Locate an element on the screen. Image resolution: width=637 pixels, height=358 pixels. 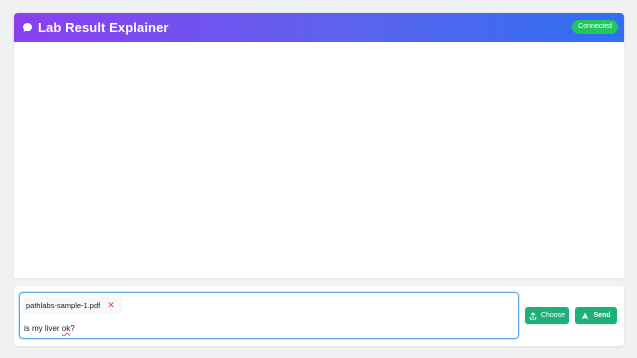
send-arrow-icon is located at coordinates (585, 316).